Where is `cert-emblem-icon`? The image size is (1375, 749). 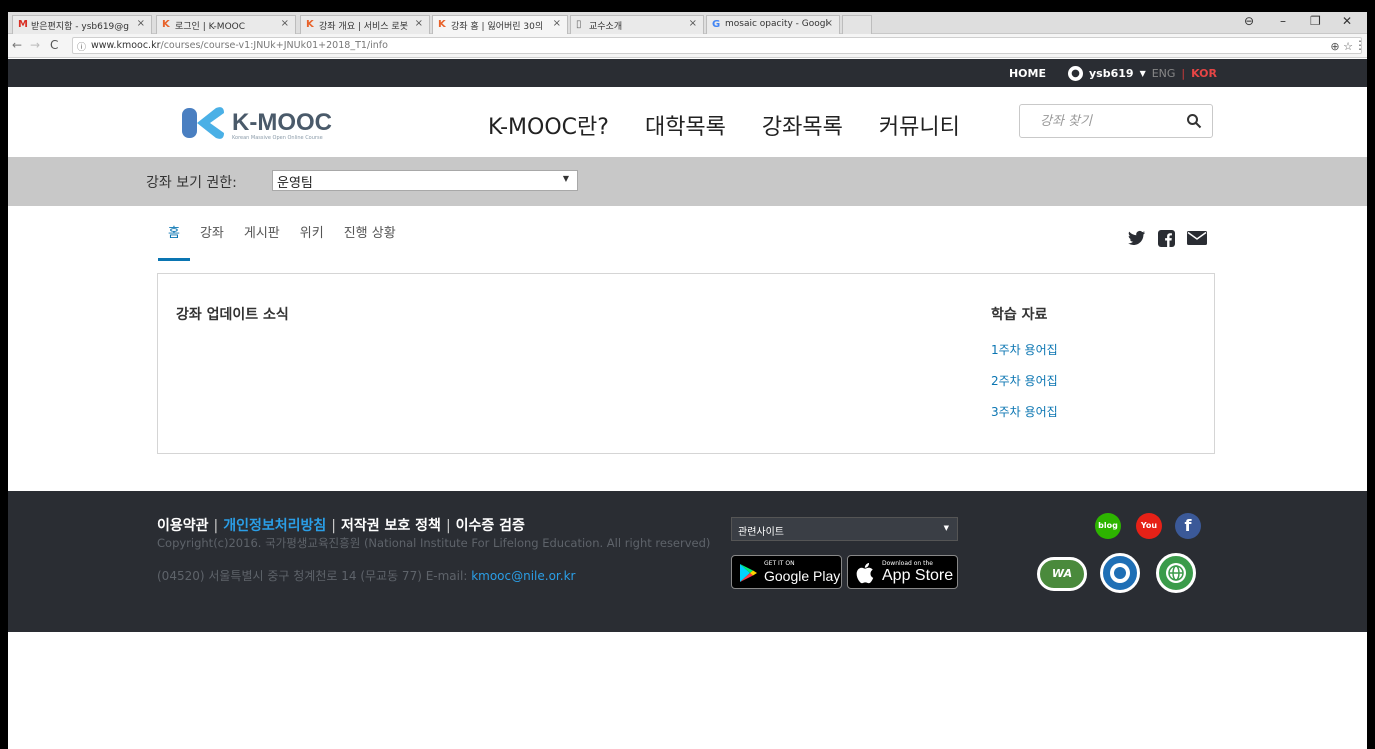
cert-emblem-icon is located at coordinates (1120, 573).